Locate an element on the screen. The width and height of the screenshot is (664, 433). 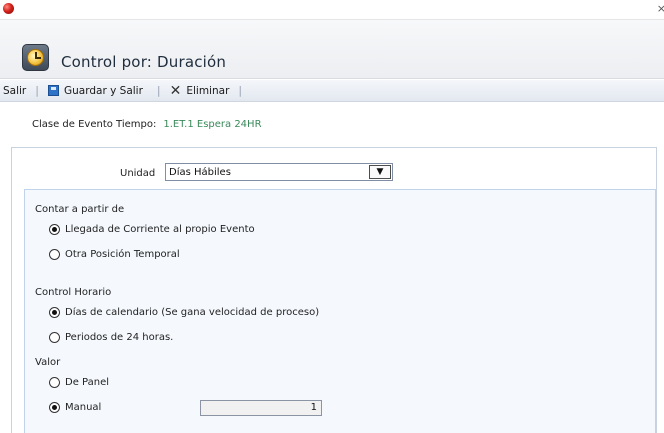
toolbar: Salir | Guardar y Salir | ✕ Eliminar | is located at coordinates (332, 91).